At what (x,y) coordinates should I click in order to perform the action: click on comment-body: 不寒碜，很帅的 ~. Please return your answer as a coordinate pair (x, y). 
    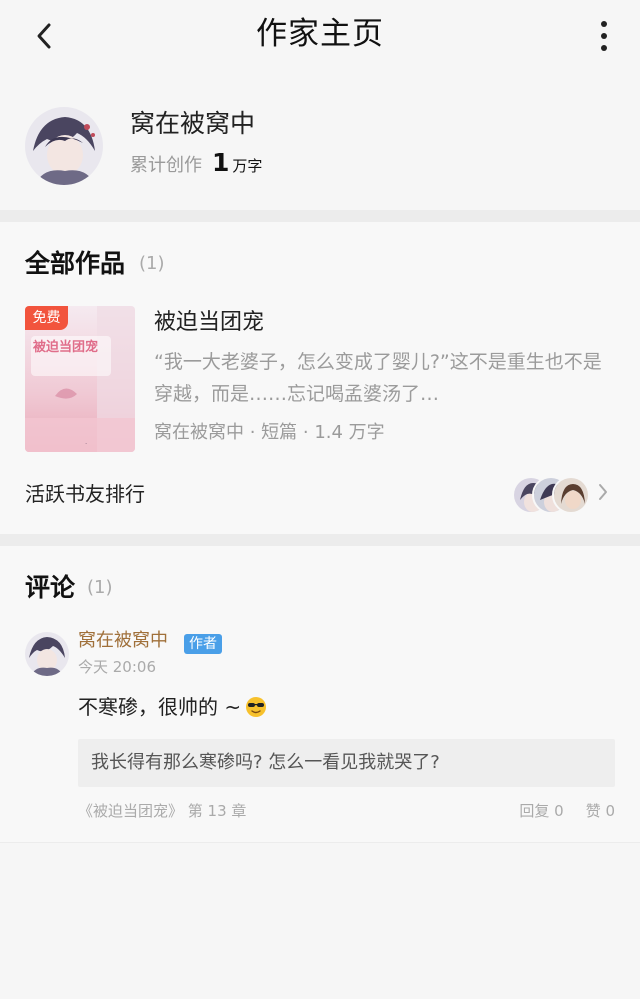
    Looking at the image, I should click on (172, 707).